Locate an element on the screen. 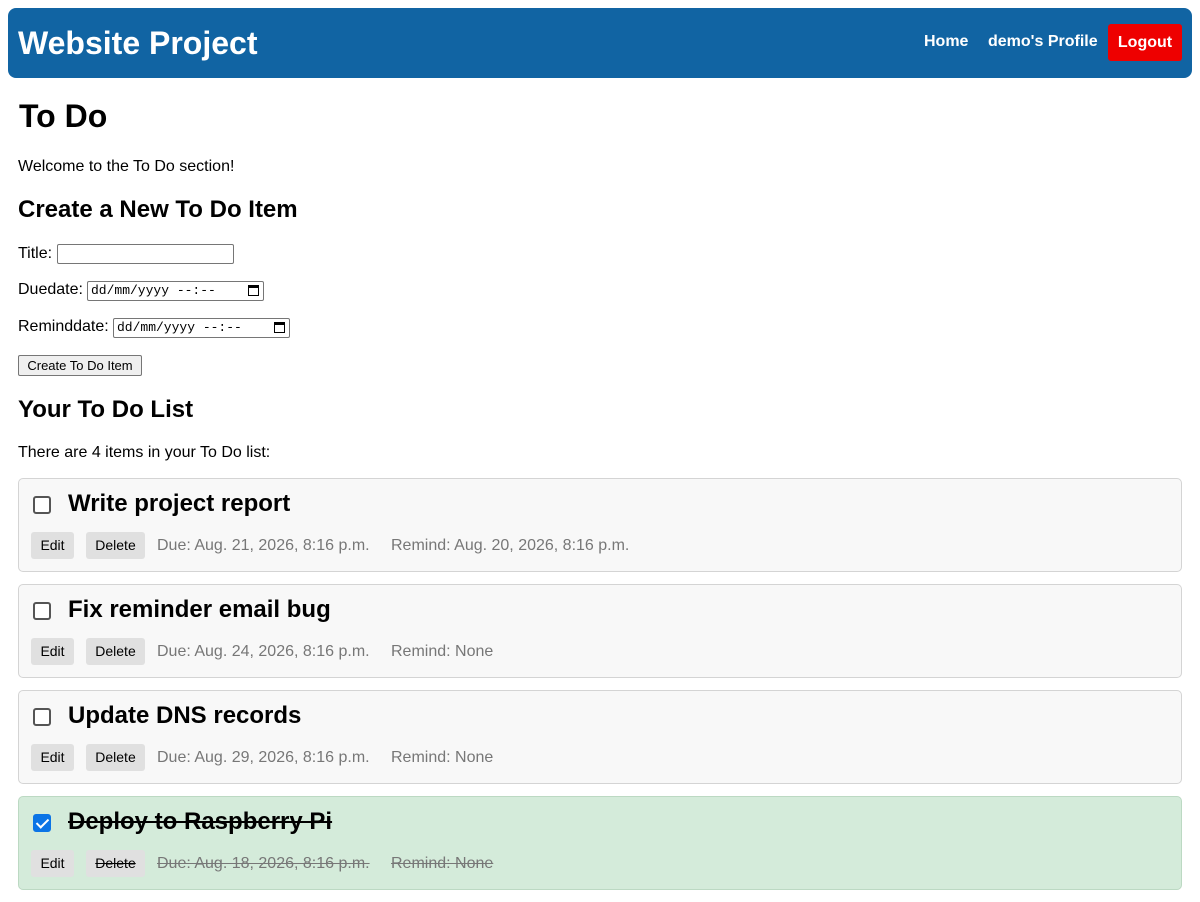 This screenshot has width=1200, height=902. todo-item-title: Write project report is located at coordinates (179, 503).